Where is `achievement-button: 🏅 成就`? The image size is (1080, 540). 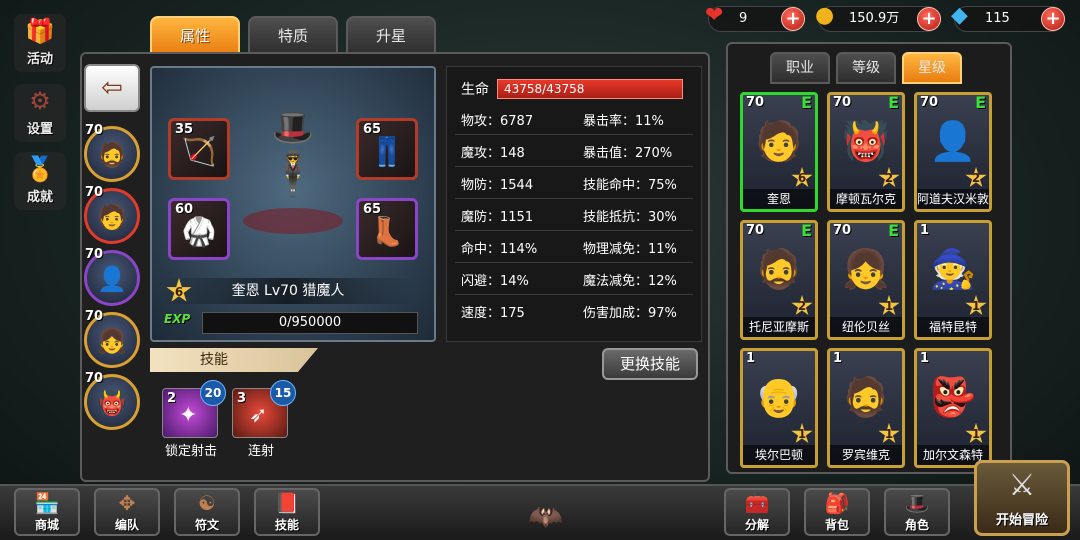
achievement-button: 🏅 成就 is located at coordinates (40, 181).